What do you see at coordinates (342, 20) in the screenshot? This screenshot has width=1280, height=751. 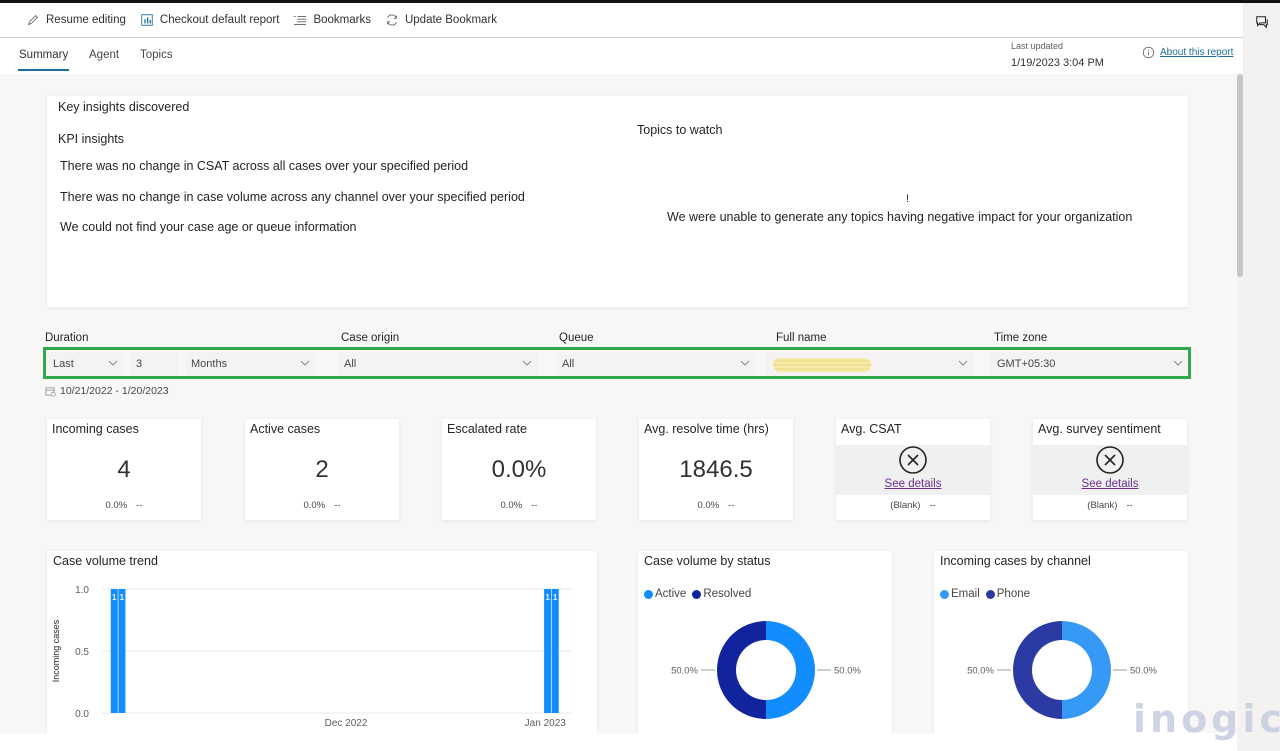 I see `bookmarks-label: Bookmarks` at bounding box center [342, 20].